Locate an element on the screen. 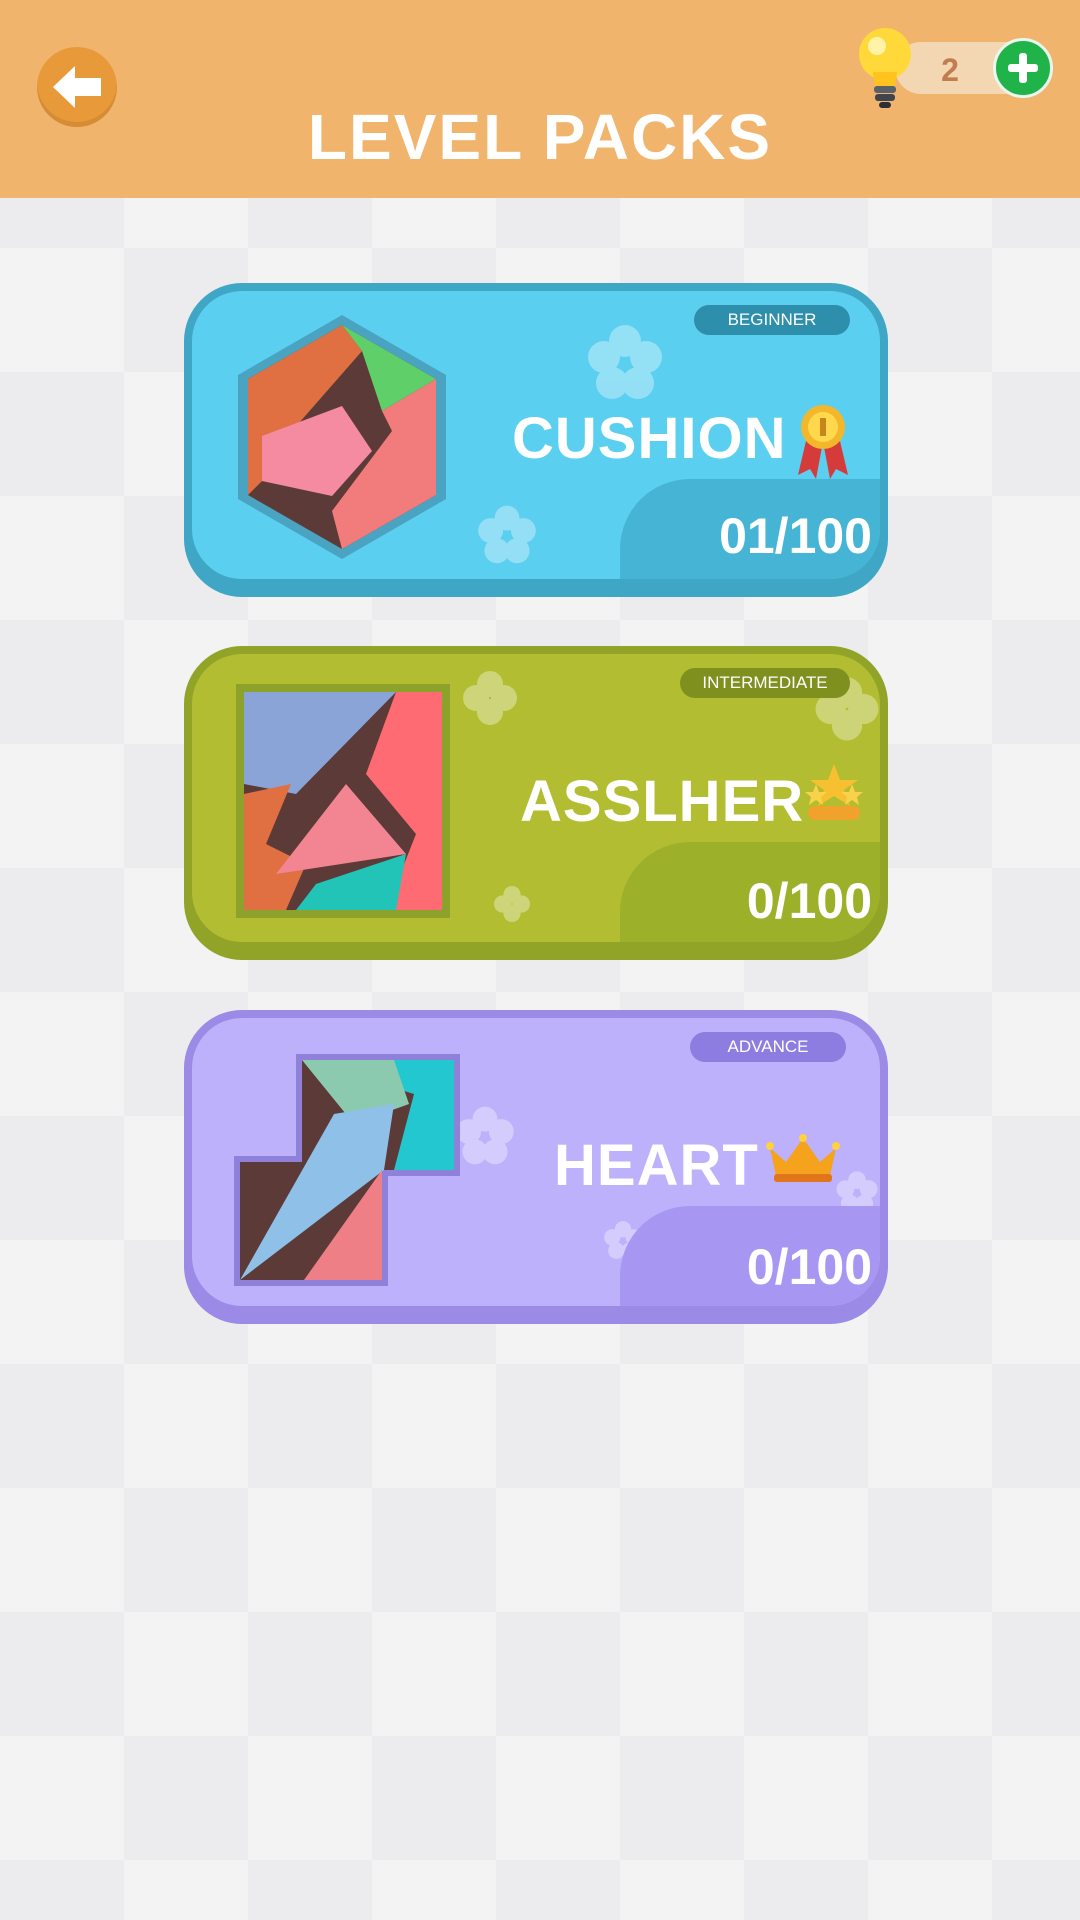  level-pack-card-heart: ADVANCE HEART 0/100 is located at coordinates (536, 1167).